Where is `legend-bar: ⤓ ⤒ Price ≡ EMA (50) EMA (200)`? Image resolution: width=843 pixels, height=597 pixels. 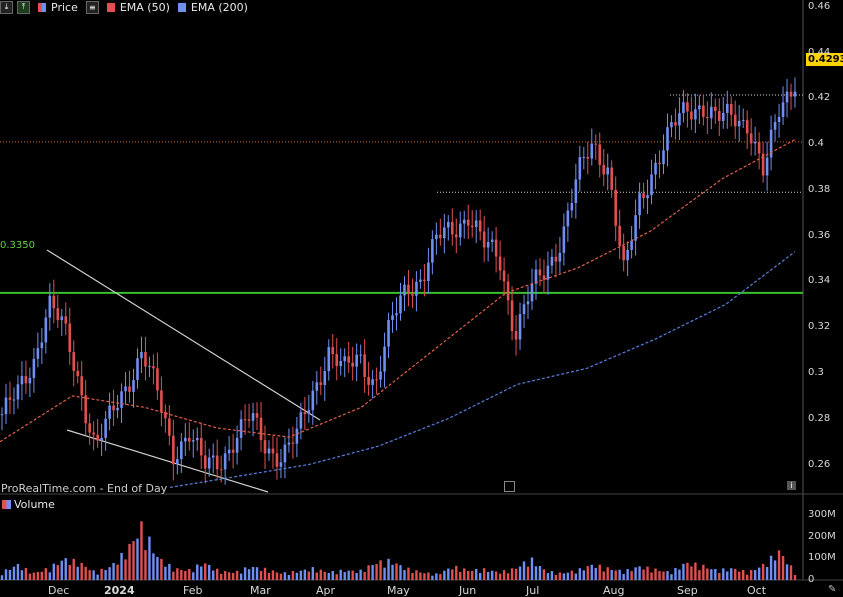
legend-bar: ⤓ ⤒ Price ≡ EMA (50) EMA (200) is located at coordinates (124, 7).